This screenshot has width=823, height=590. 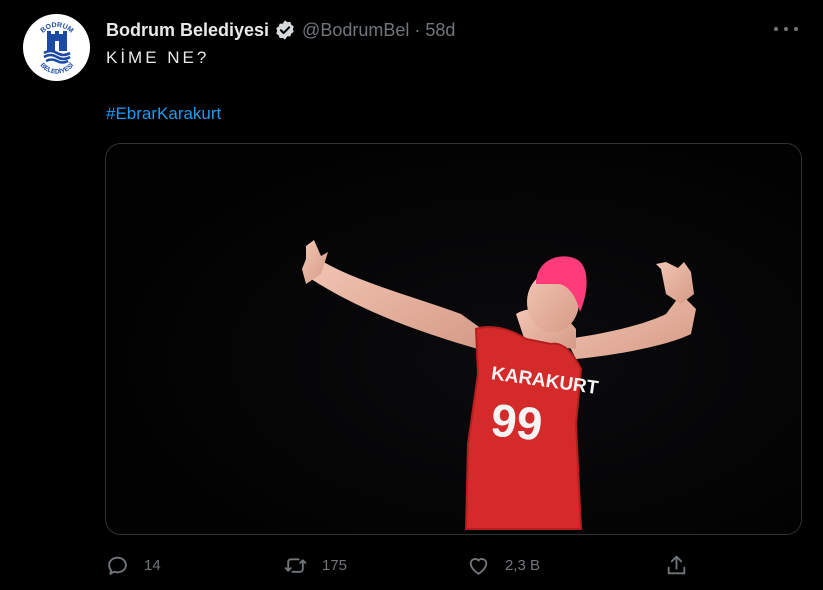 I want to click on tweet-header: Bodrum Belediyesi @BodrumBel · 58d, so click(x=449, y=30).